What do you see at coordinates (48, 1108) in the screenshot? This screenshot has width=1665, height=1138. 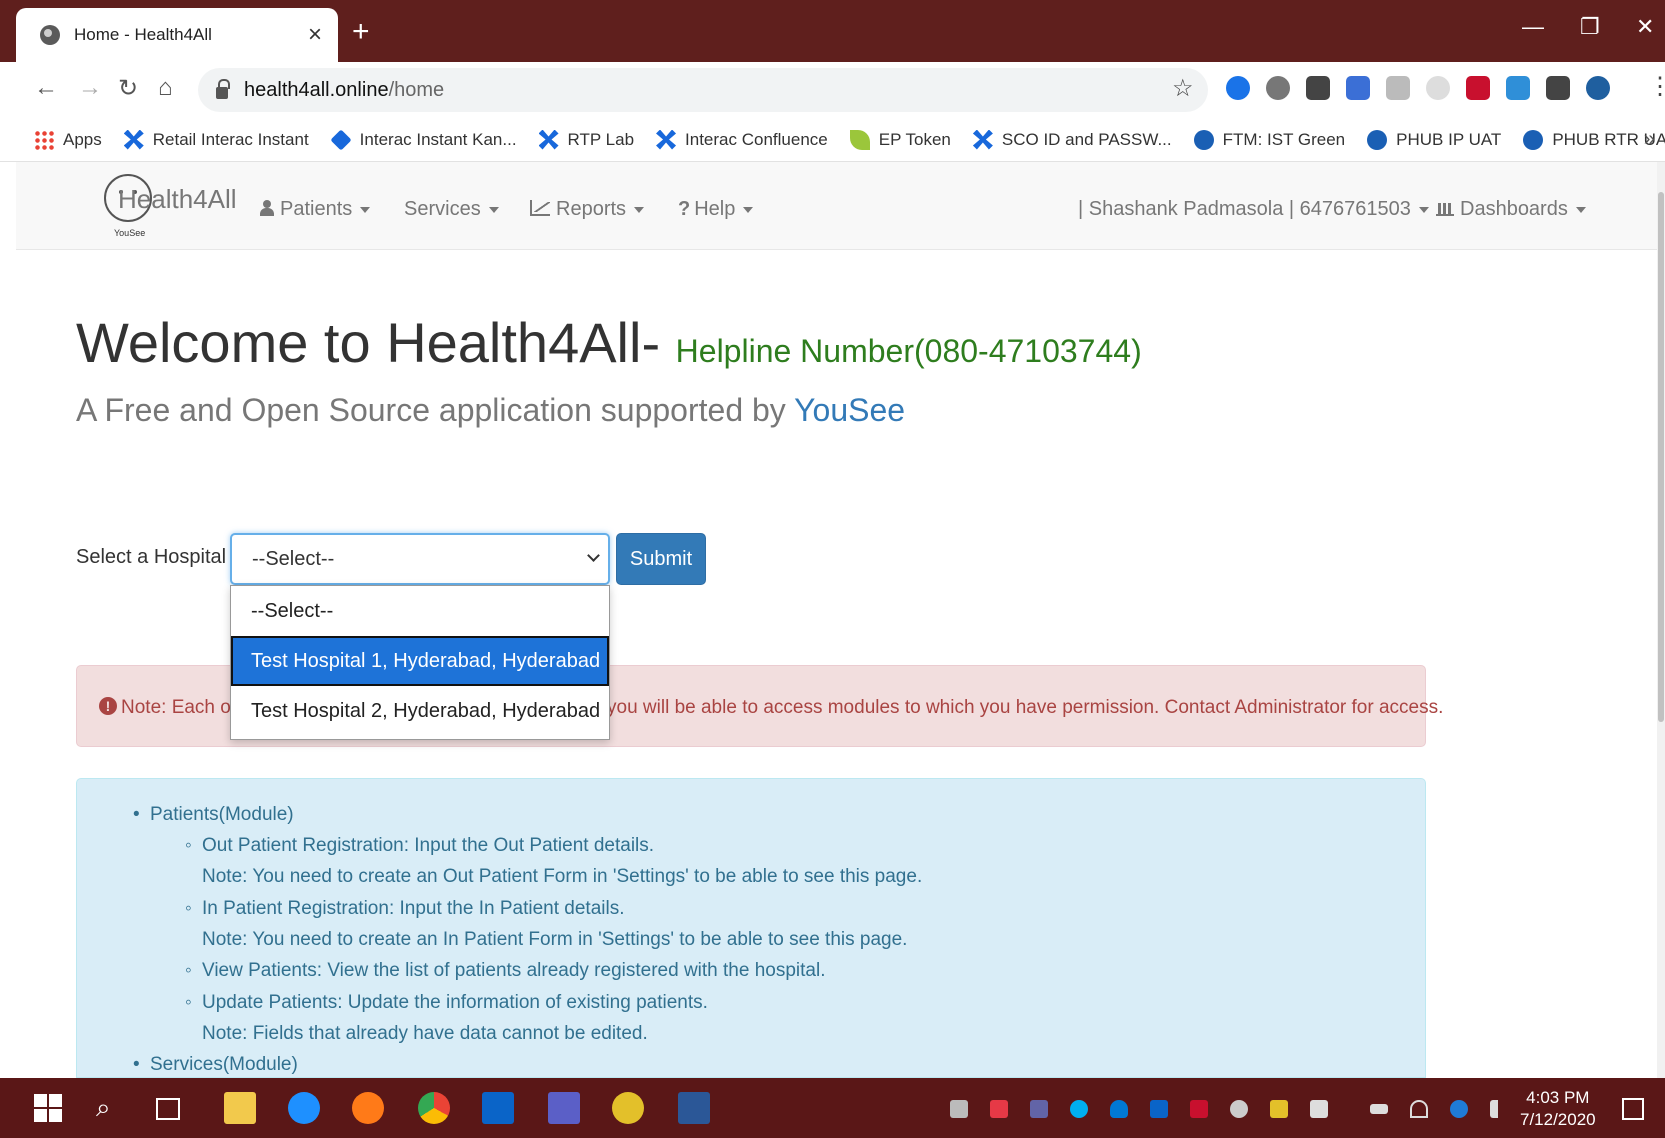 I see `windows-start-icon` at bounding box center [48, 1108].